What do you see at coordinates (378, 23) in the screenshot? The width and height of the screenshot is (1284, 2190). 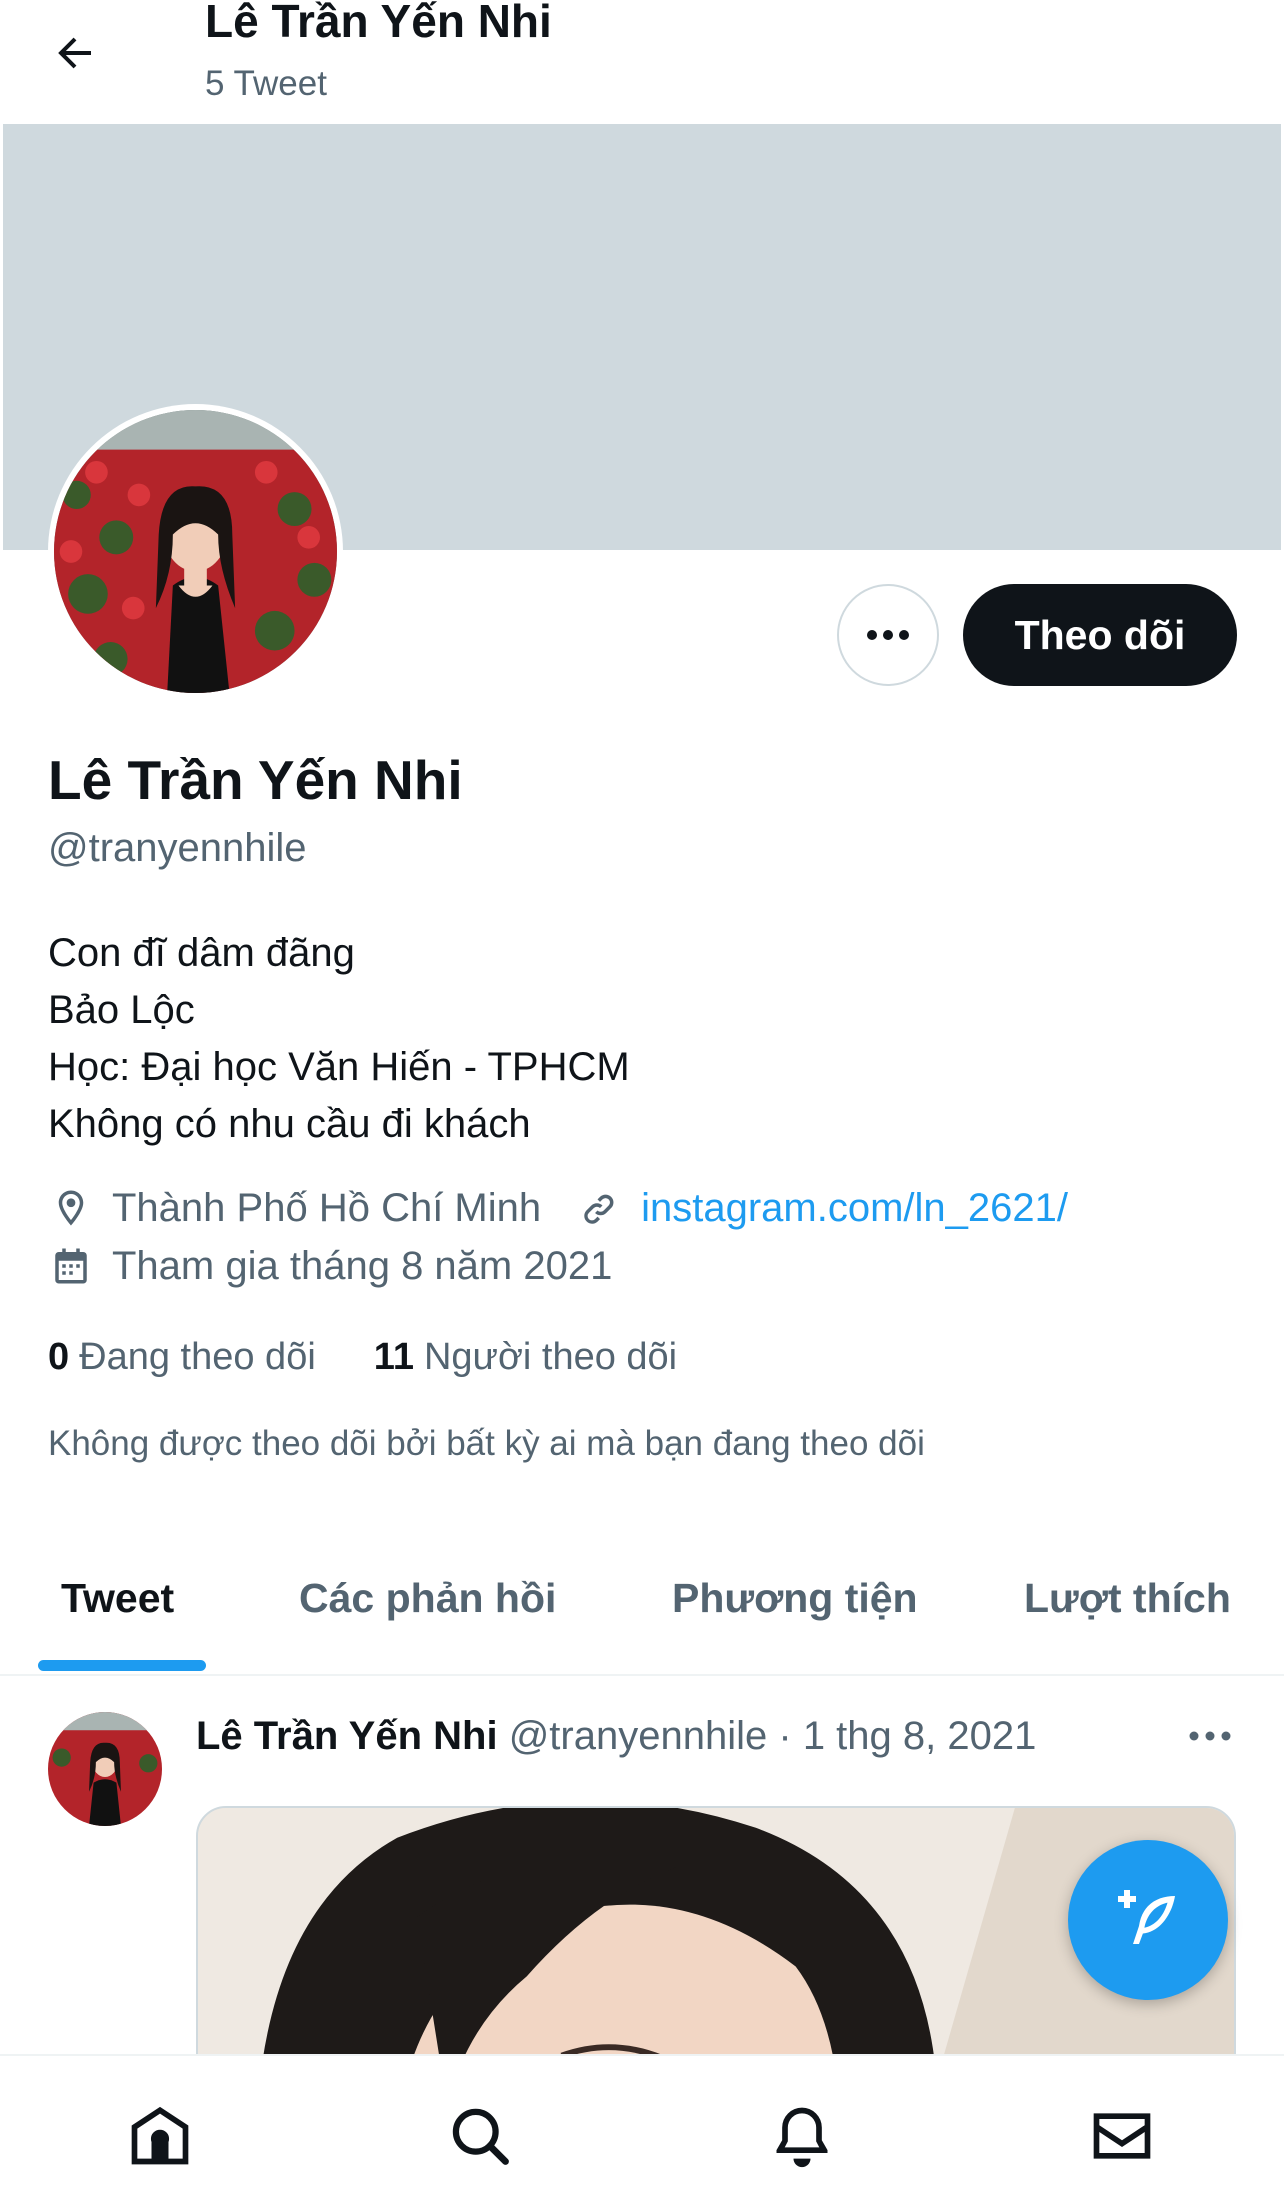 I see `header-title: Lê Trần Yến Nhi` at bounding box center [378, 23].